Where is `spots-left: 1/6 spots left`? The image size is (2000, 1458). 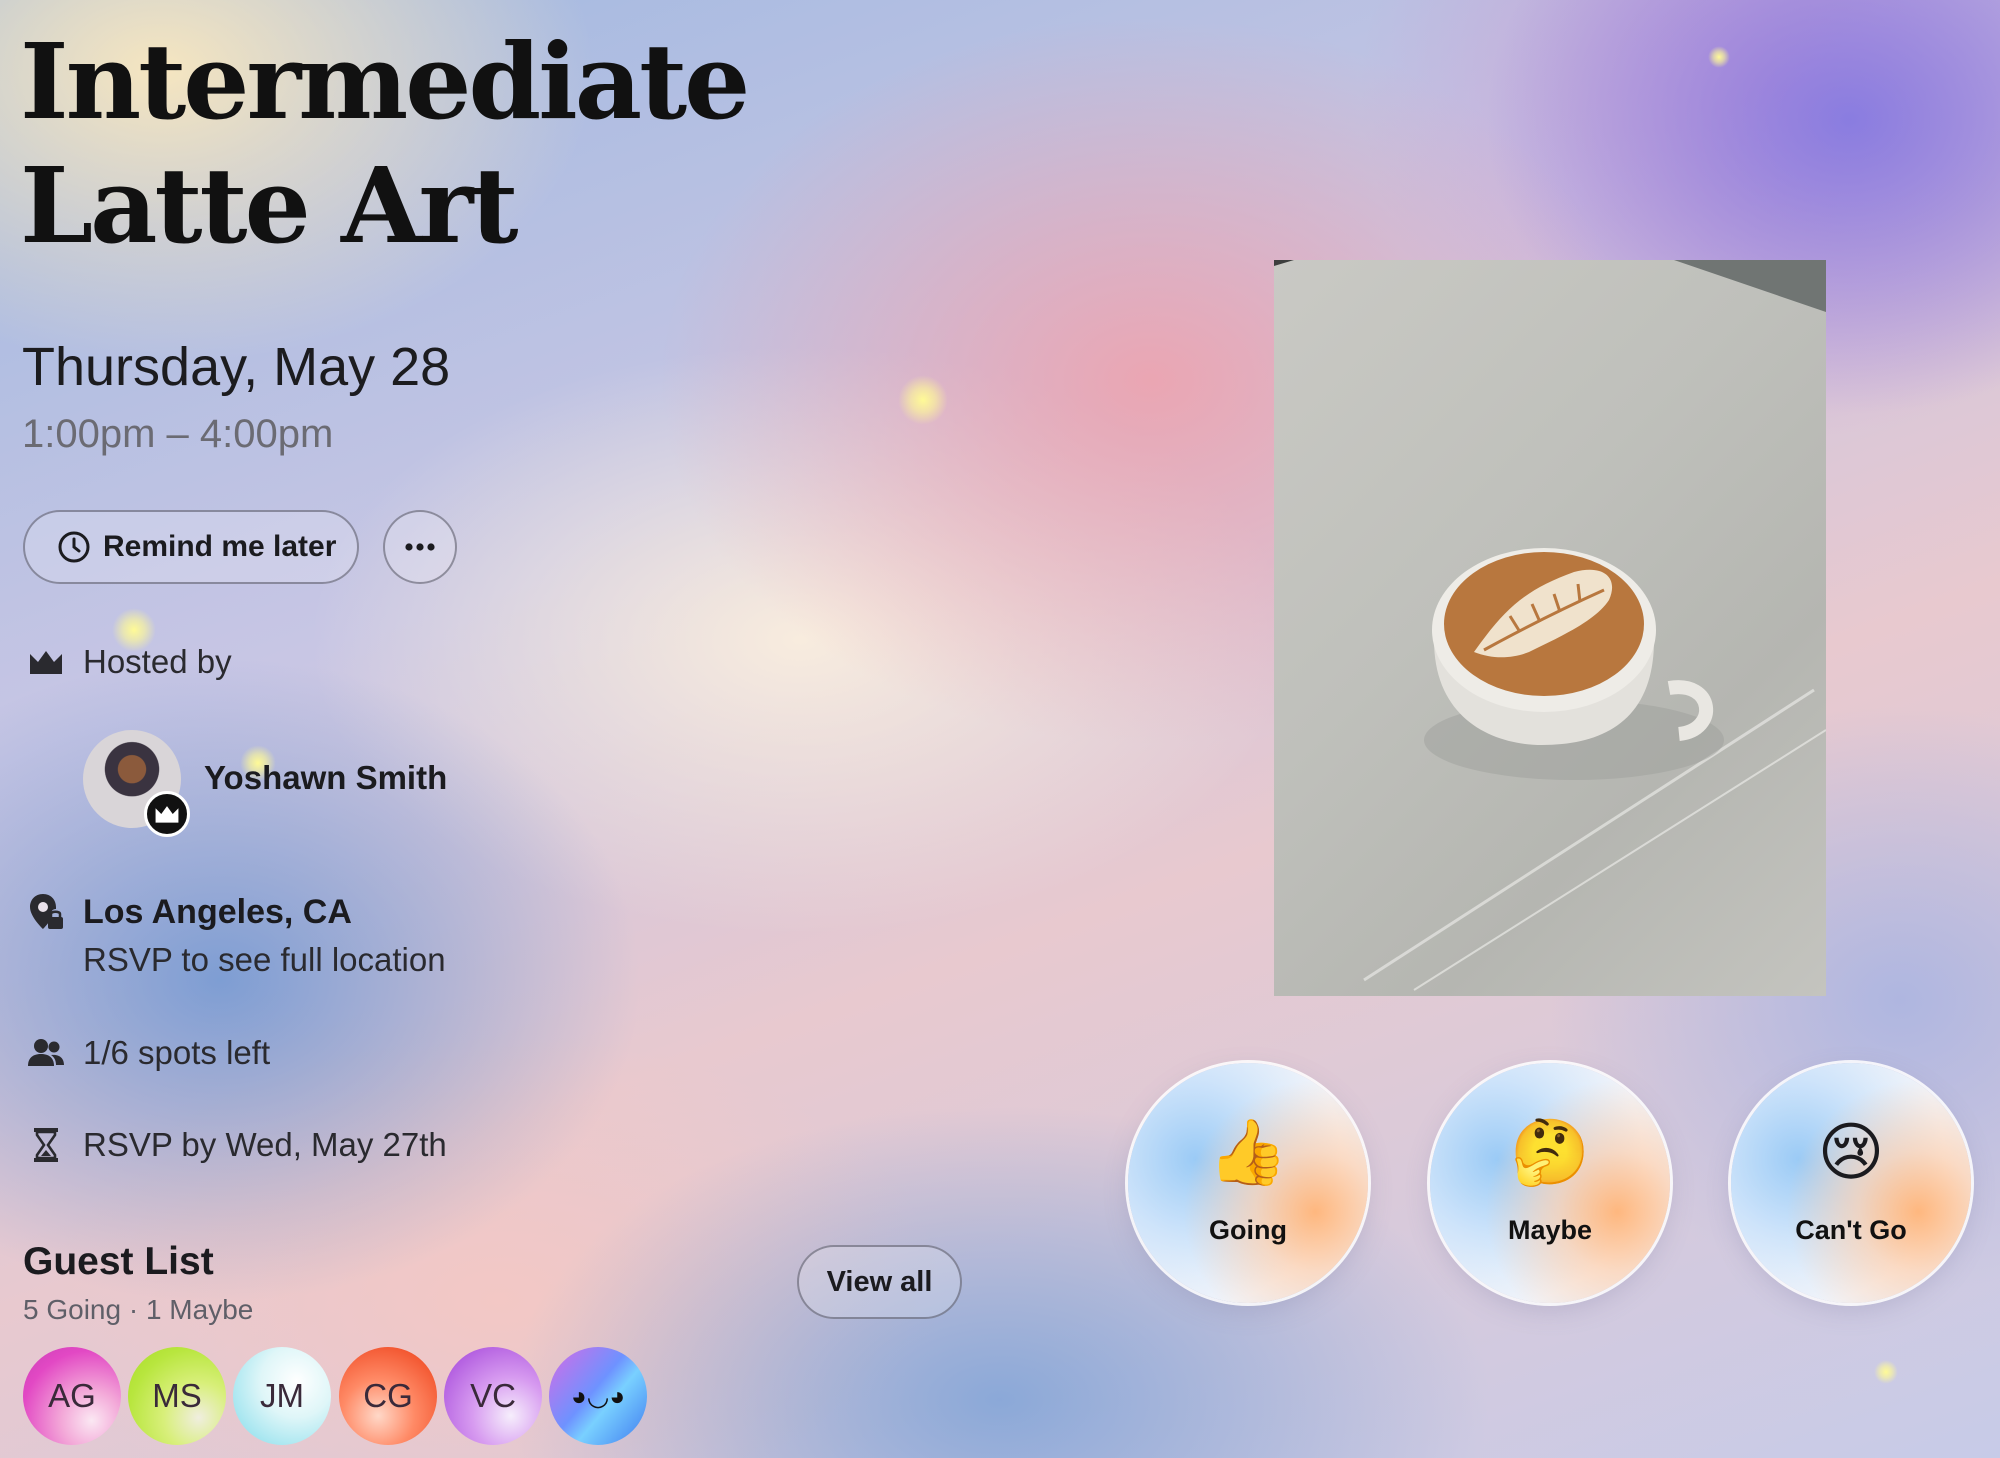 spots-left: 1/6 spots left is located at coordinates (177, 1052).